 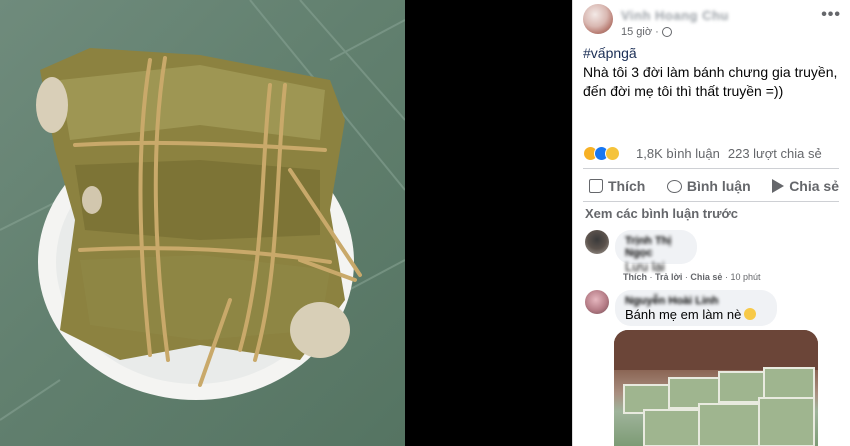 I want to click on comments-count: 1,8K bình luận, so click(x=678, y=153).